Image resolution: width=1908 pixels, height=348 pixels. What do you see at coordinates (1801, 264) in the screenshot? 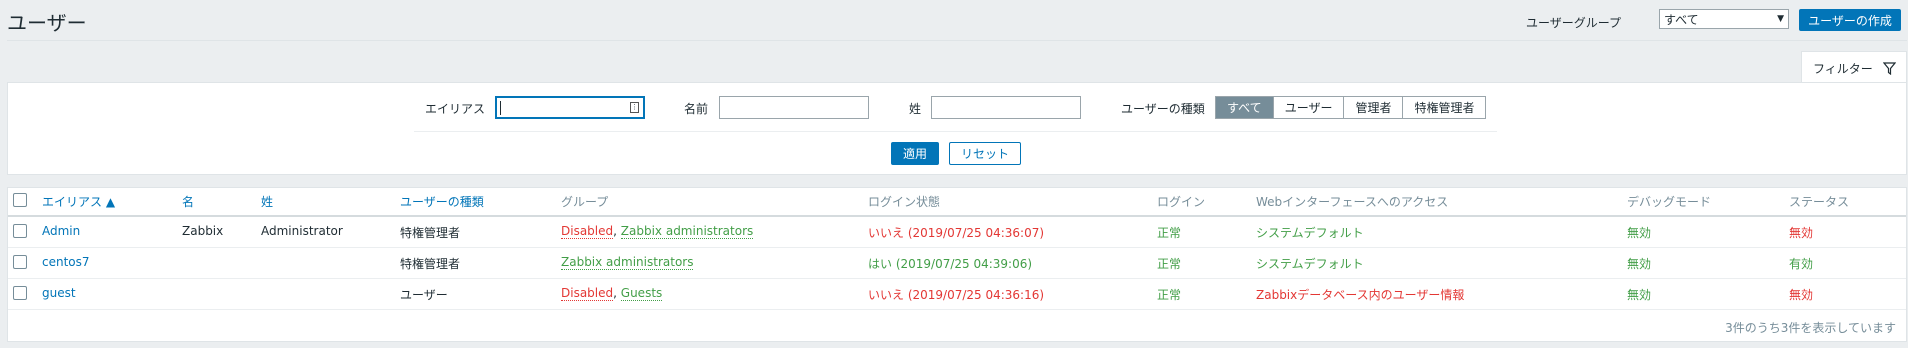
I see `user-status: 有効` at bounding box center [1801, 264].